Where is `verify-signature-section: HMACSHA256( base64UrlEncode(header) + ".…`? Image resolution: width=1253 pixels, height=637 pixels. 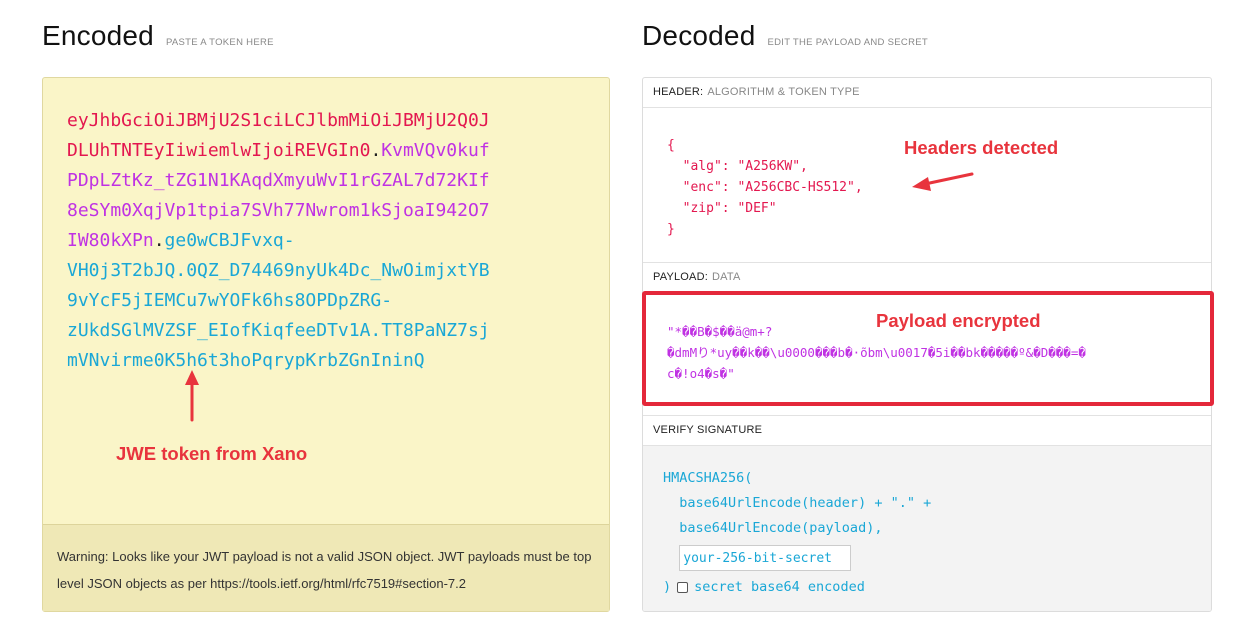
verify-signature-section: HMACSHA256( base64UrlEncode(header) + ".… is located at coordinates (927, 528).